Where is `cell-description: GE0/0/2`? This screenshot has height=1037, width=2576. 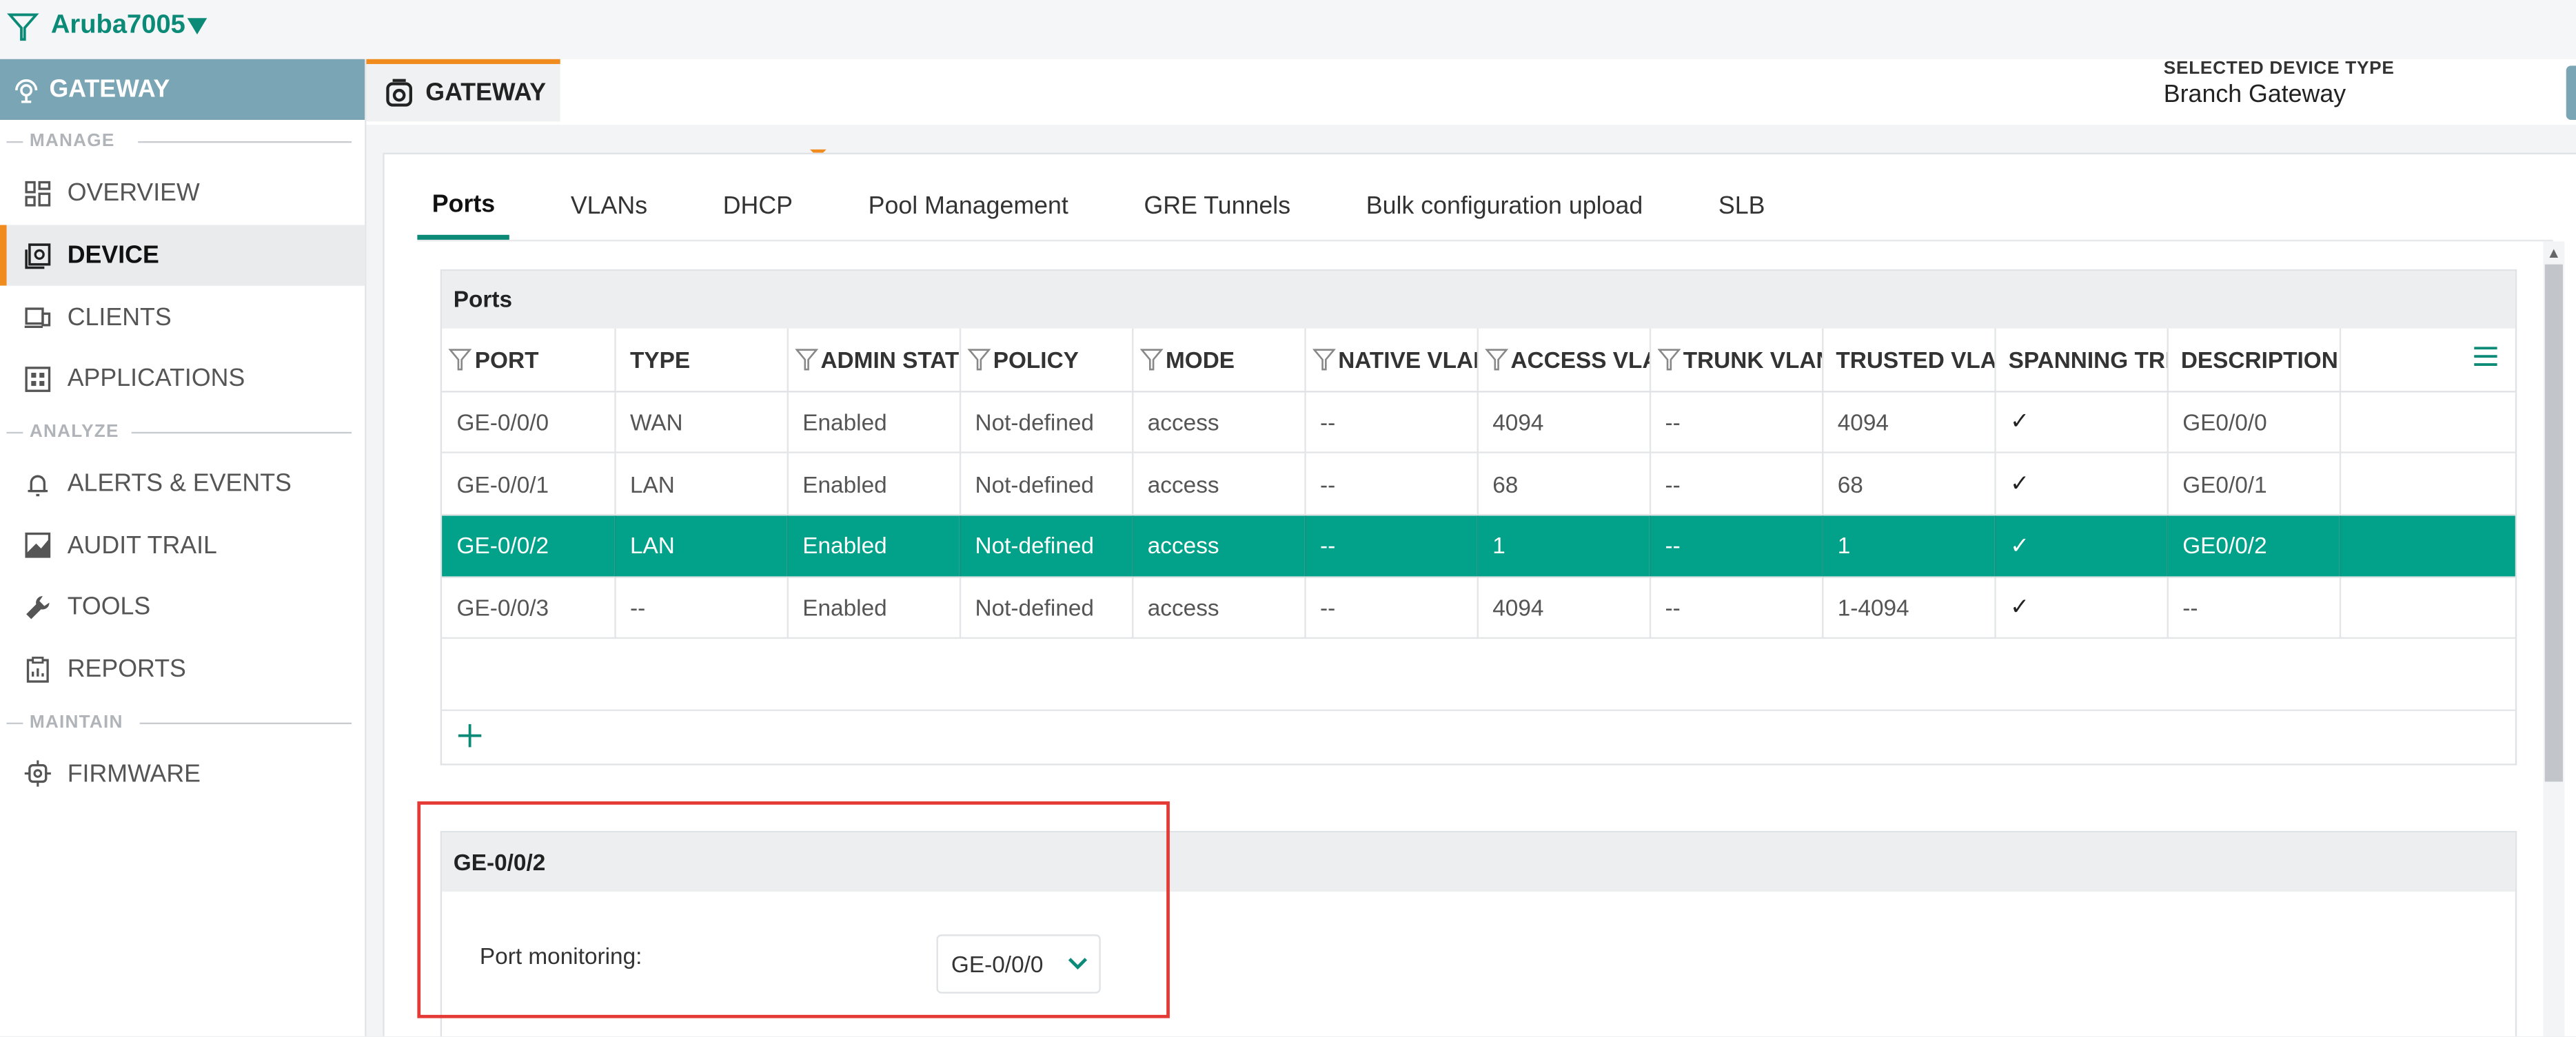
cell-description: GE0/0/2 is located at coordinates (2254, 545).